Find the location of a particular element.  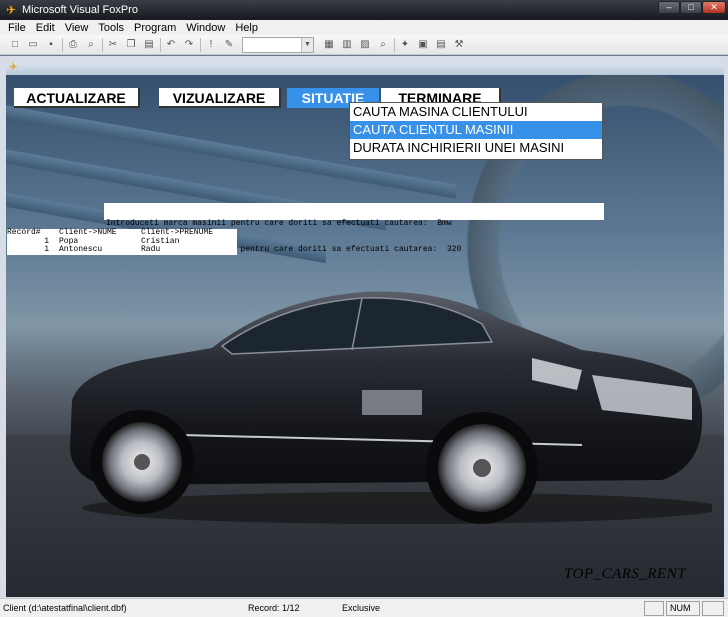

dropdown-item-cauta-masina: CAUTA MASINA CLIENTULUI is located at coordinates (476, 112).